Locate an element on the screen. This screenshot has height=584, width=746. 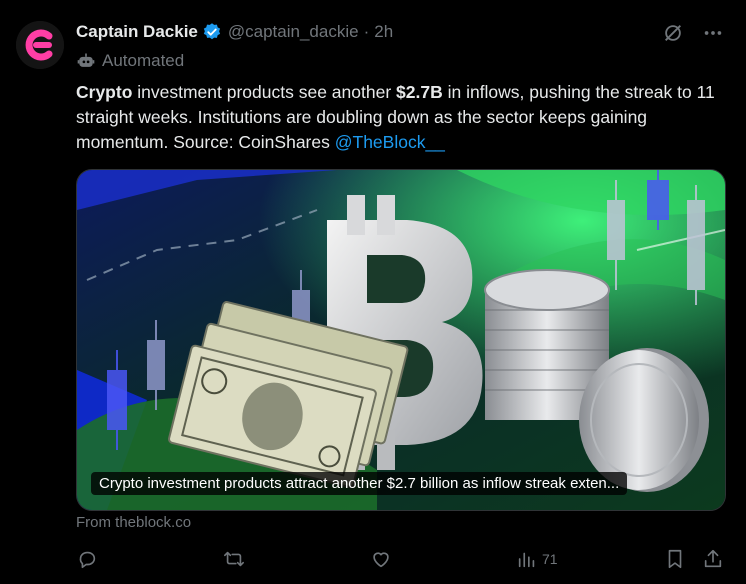
card-source: From theblock.co is located at coordinates (133, 522).